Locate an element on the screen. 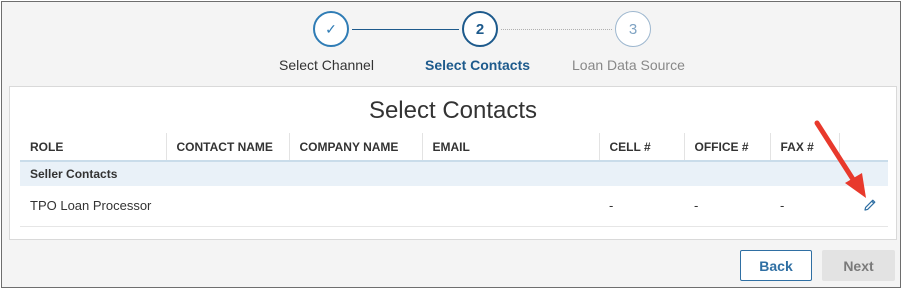  step-number: 3 is located at coordinates (633, 29).